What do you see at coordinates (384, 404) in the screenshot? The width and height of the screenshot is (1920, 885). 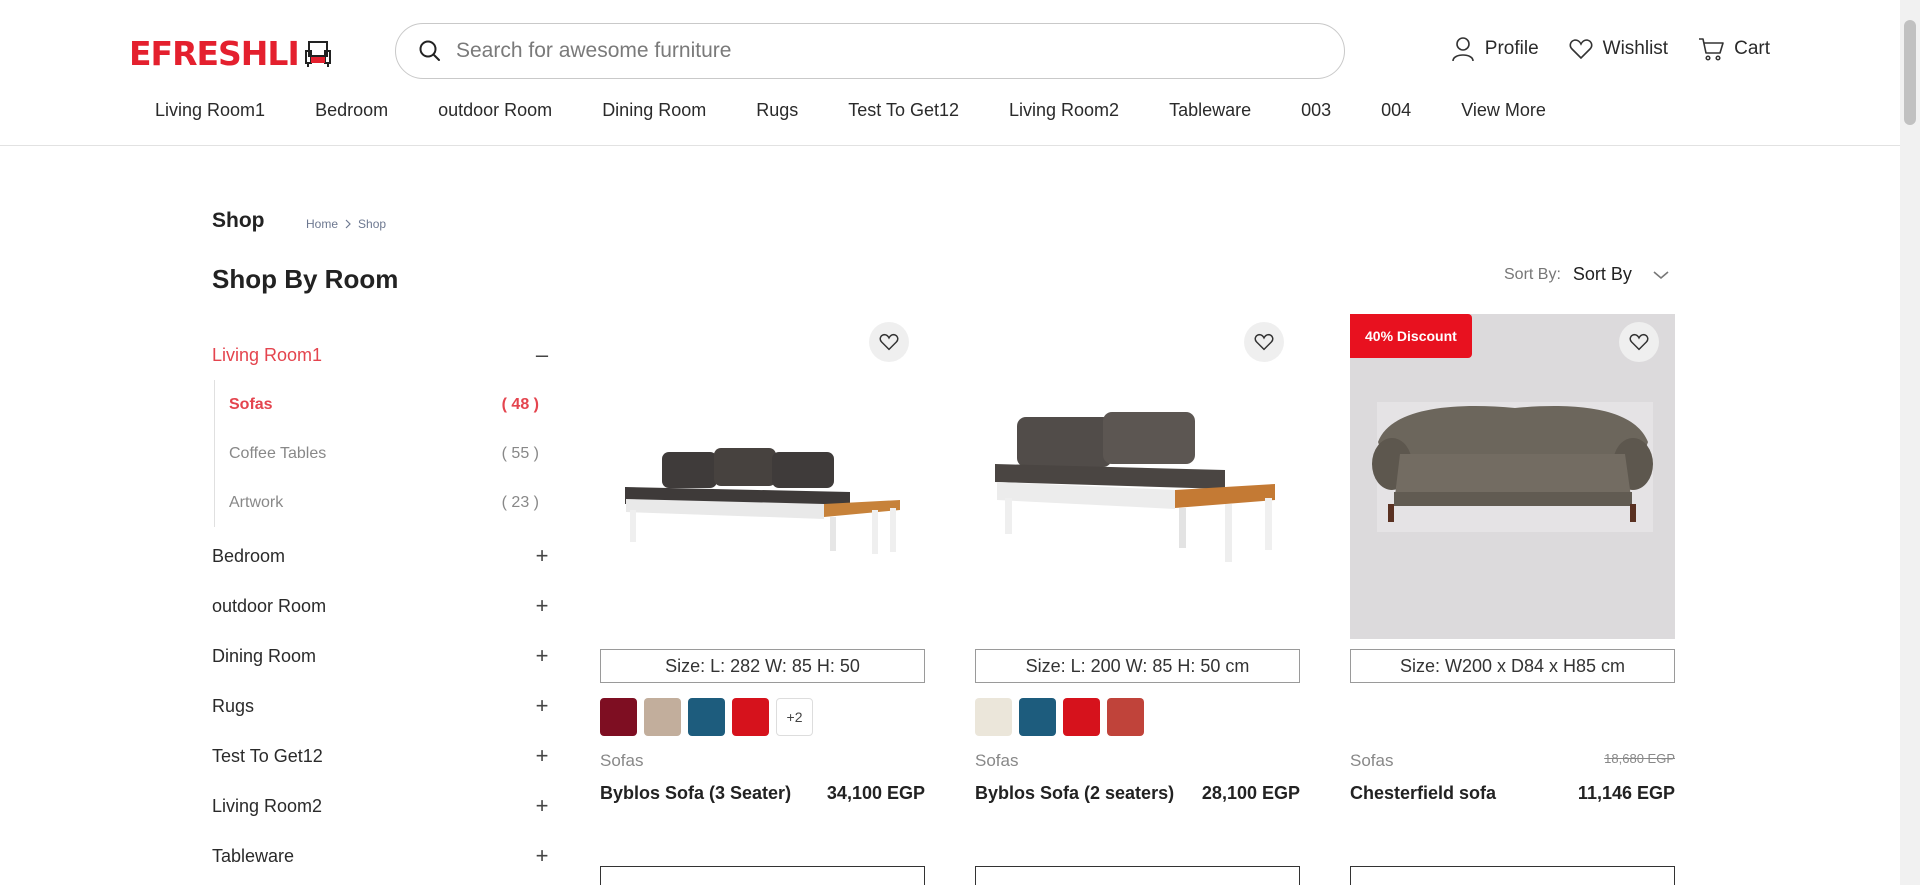 I see `subcategory-sofas: Sofas ( 48 )` at bounding box center [384, 404].